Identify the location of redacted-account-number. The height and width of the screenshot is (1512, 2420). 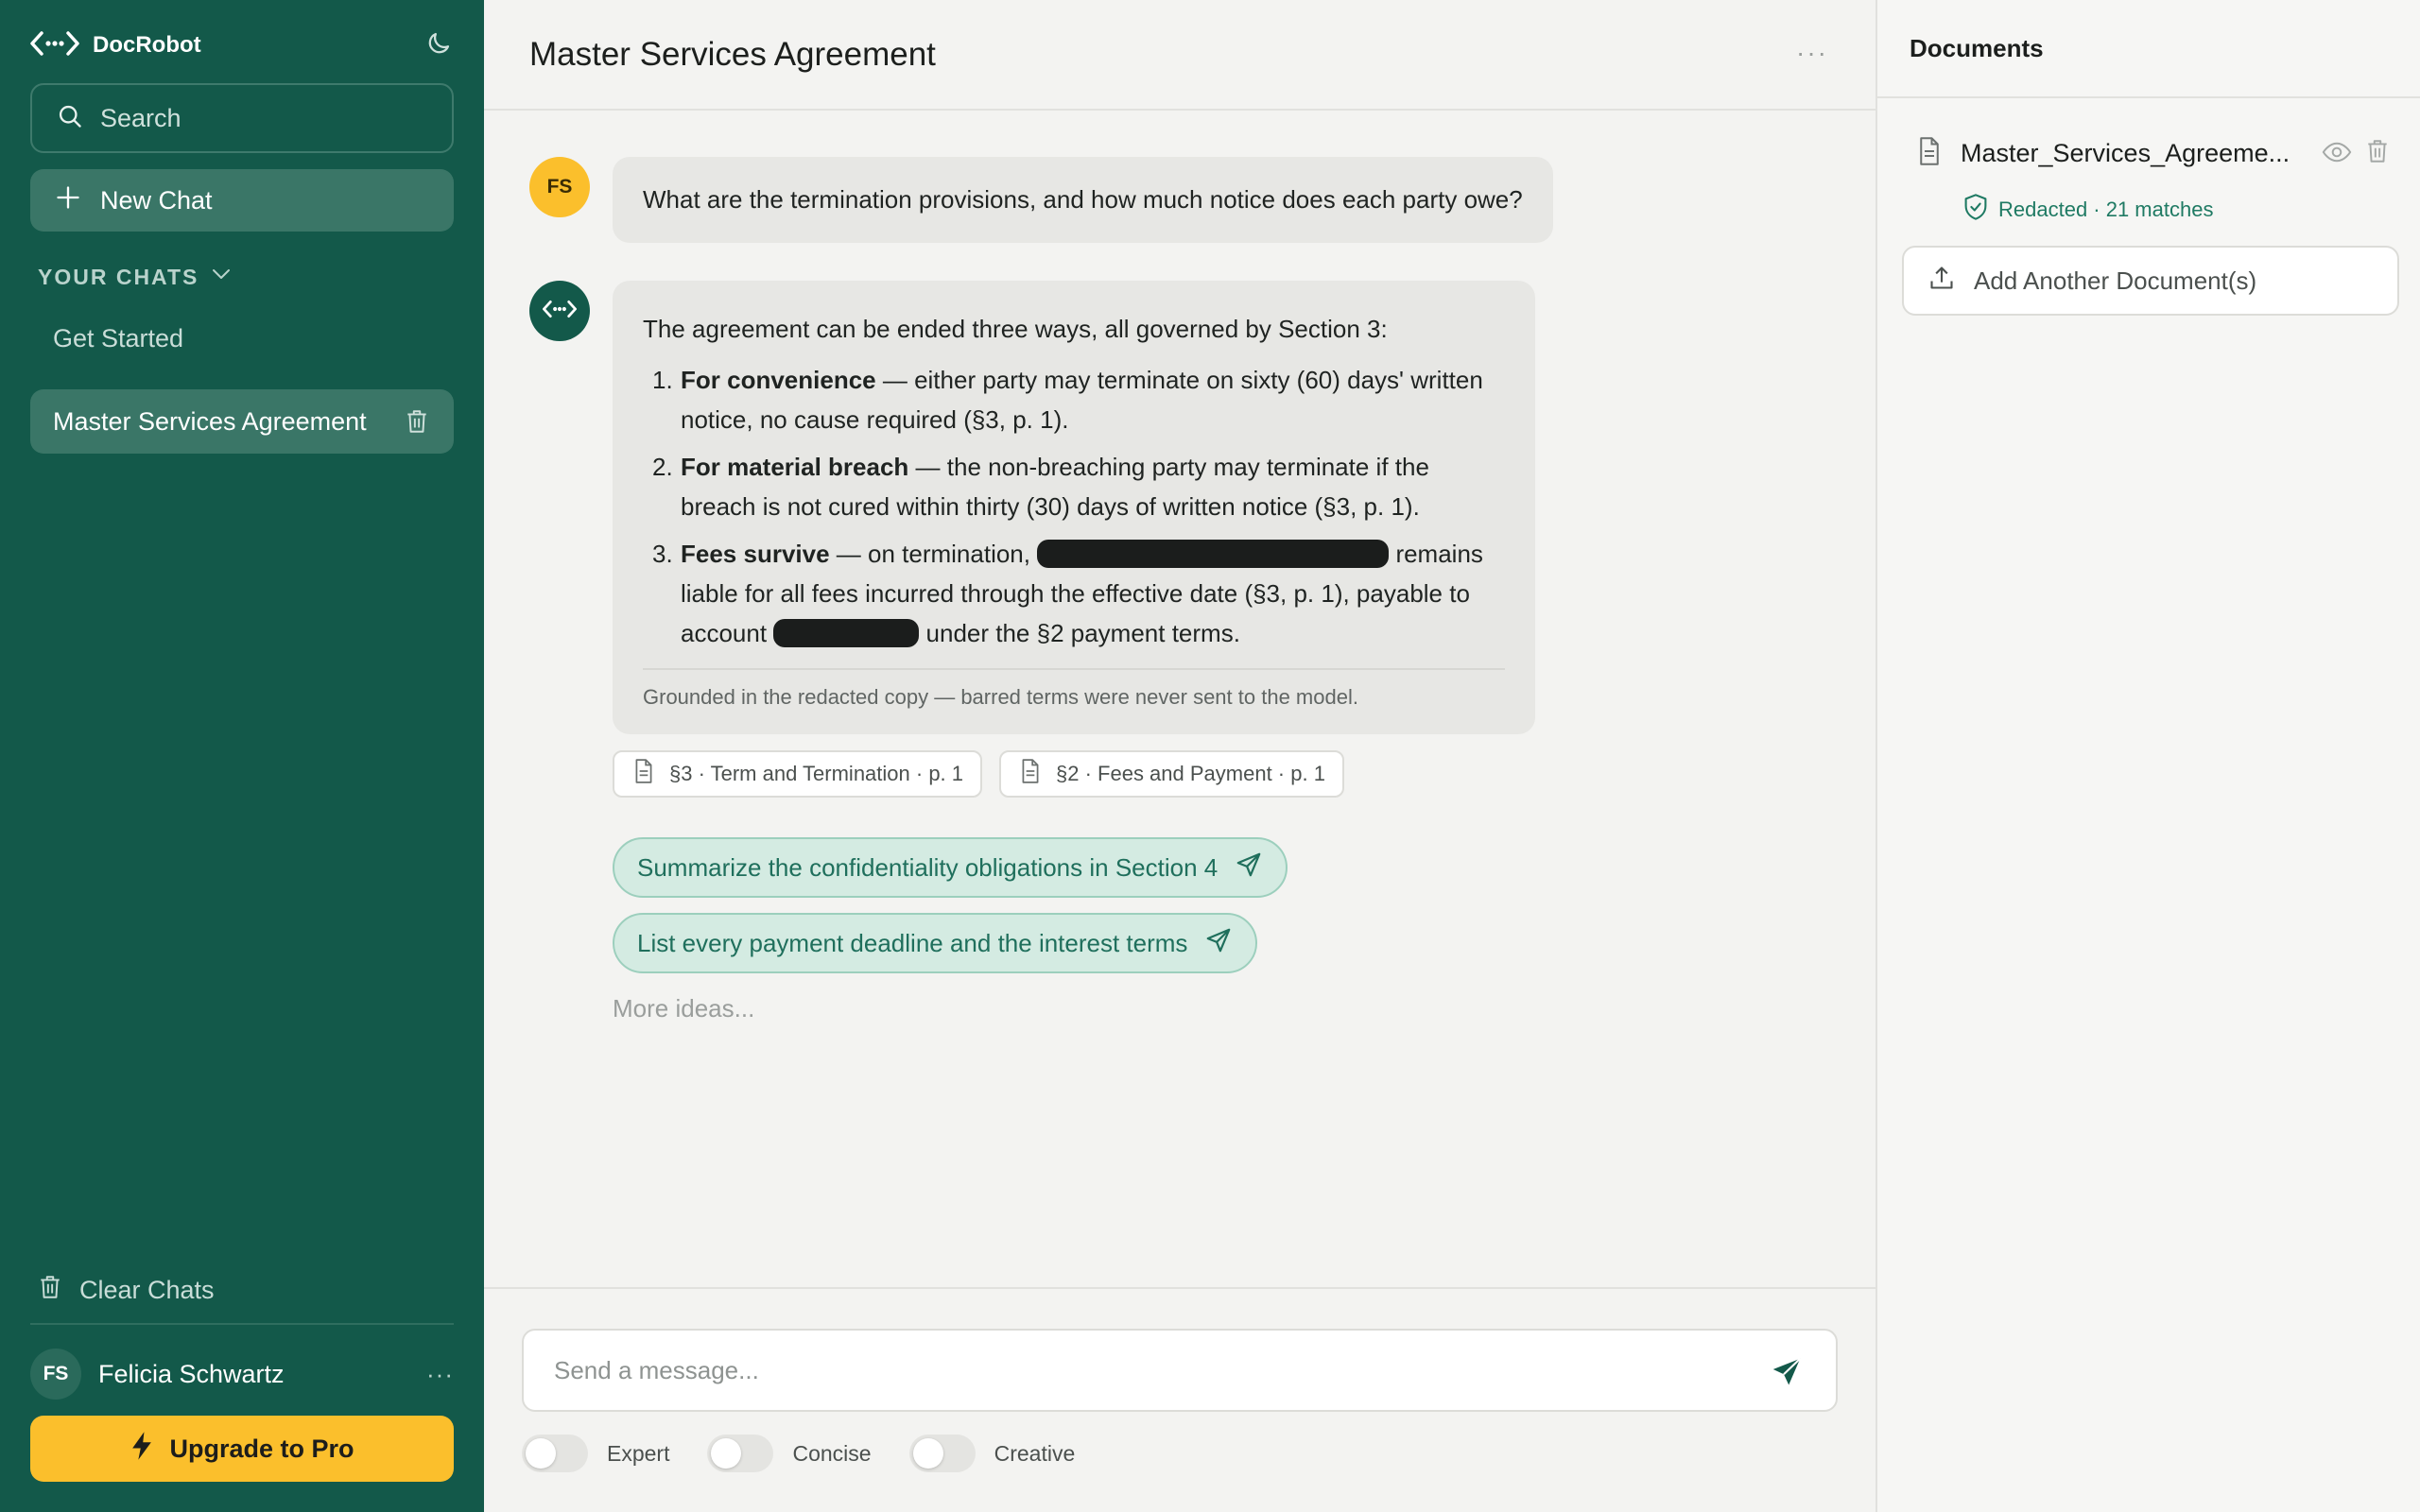
(846, 633).